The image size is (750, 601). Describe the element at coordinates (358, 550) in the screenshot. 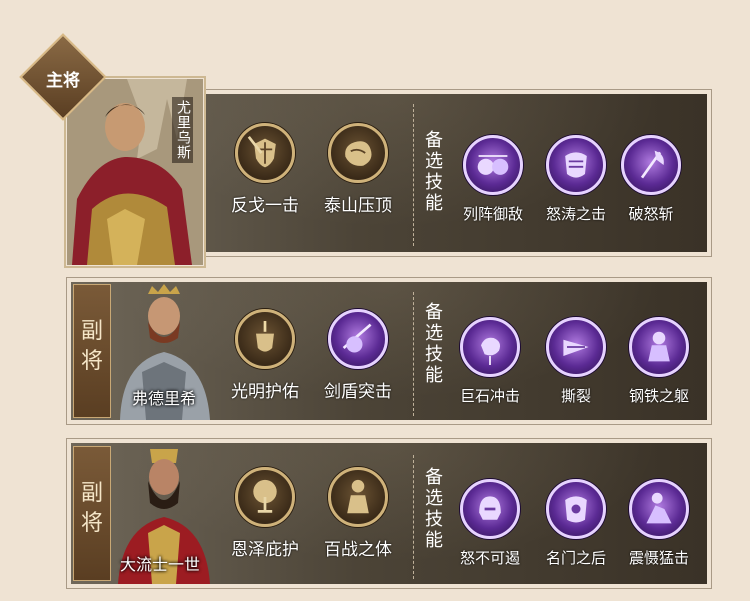

I see `skill-label: 百战之体` at that location.